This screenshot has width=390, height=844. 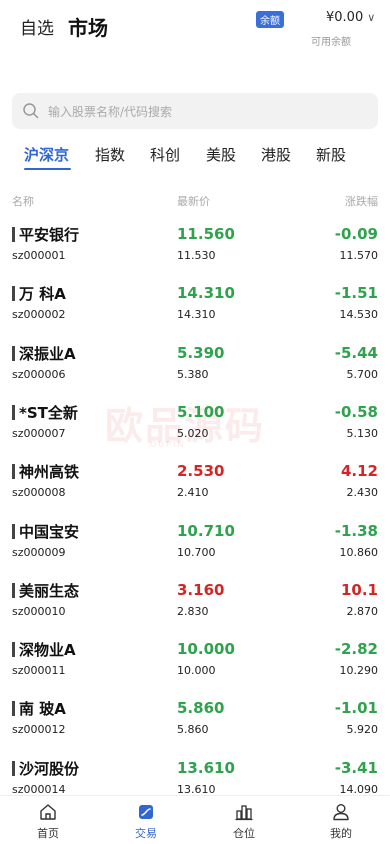 I want to click on stock-code: sz000011, so click(x=39, y=670).